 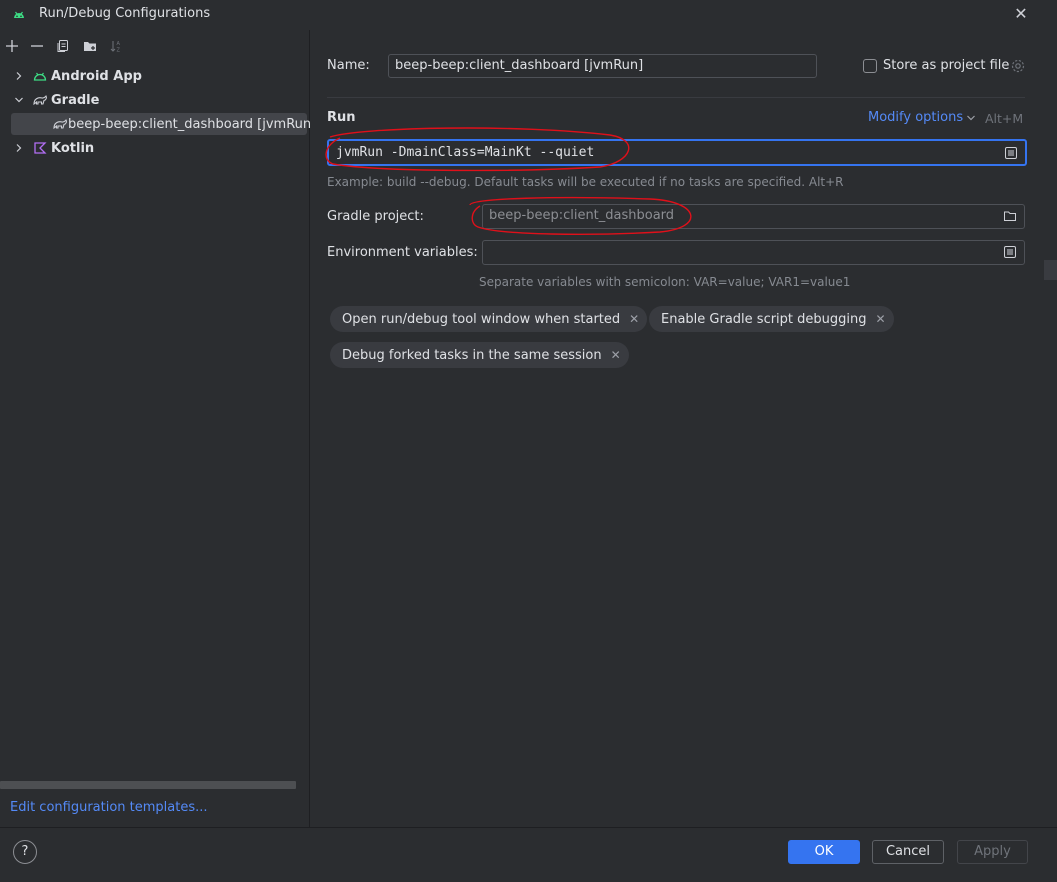 What do you see at coordinates (40, 148) in the screenshot?
I see `kotlin-icon` at bounding box center [40, 148].